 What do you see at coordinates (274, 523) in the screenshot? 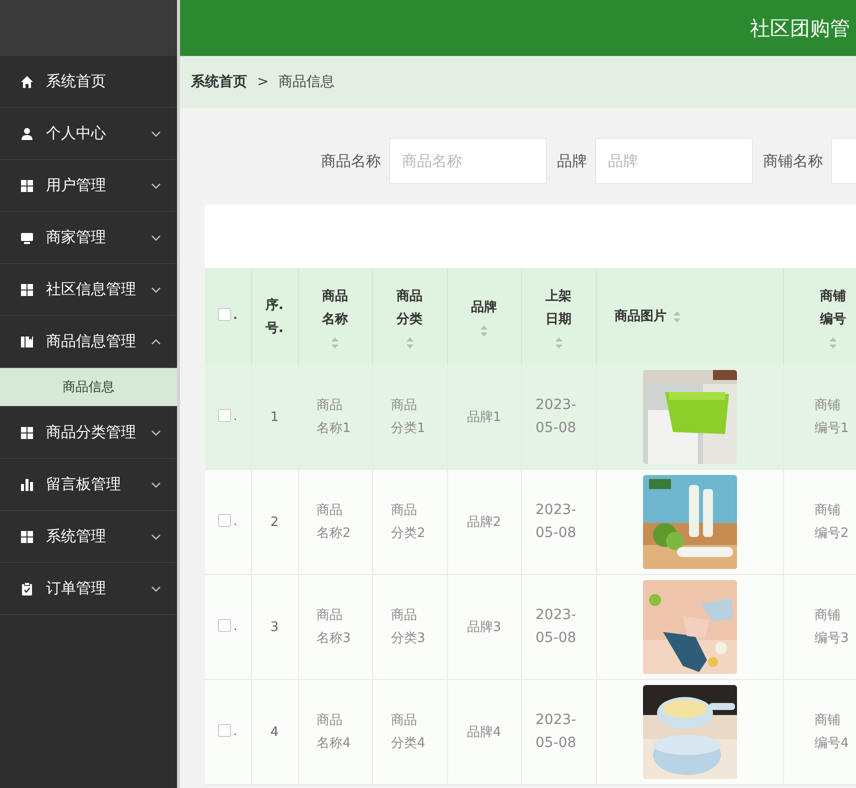
I see `table-cell-text: 2` at bounding box center [274, 523].